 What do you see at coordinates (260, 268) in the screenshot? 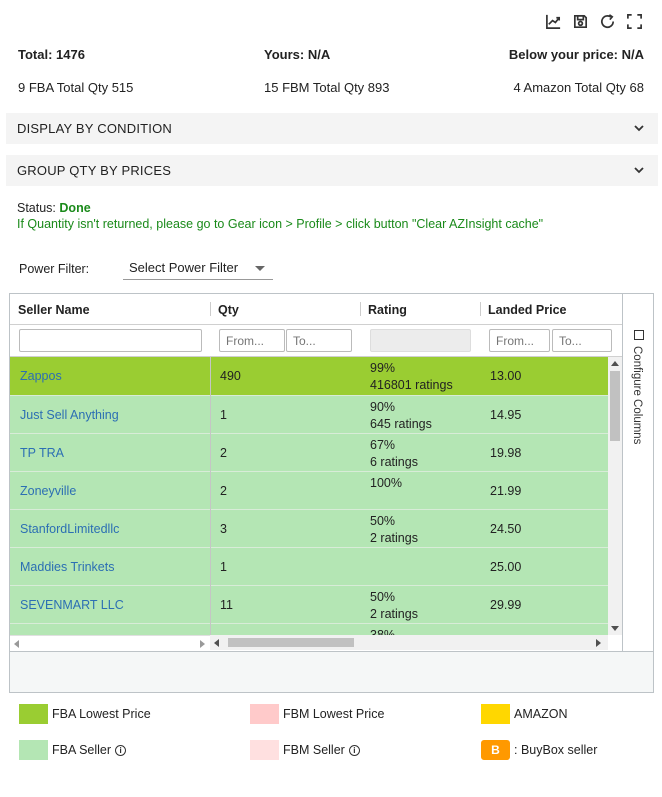
I see `caret-down-icon` at bounding box center [260, 268].